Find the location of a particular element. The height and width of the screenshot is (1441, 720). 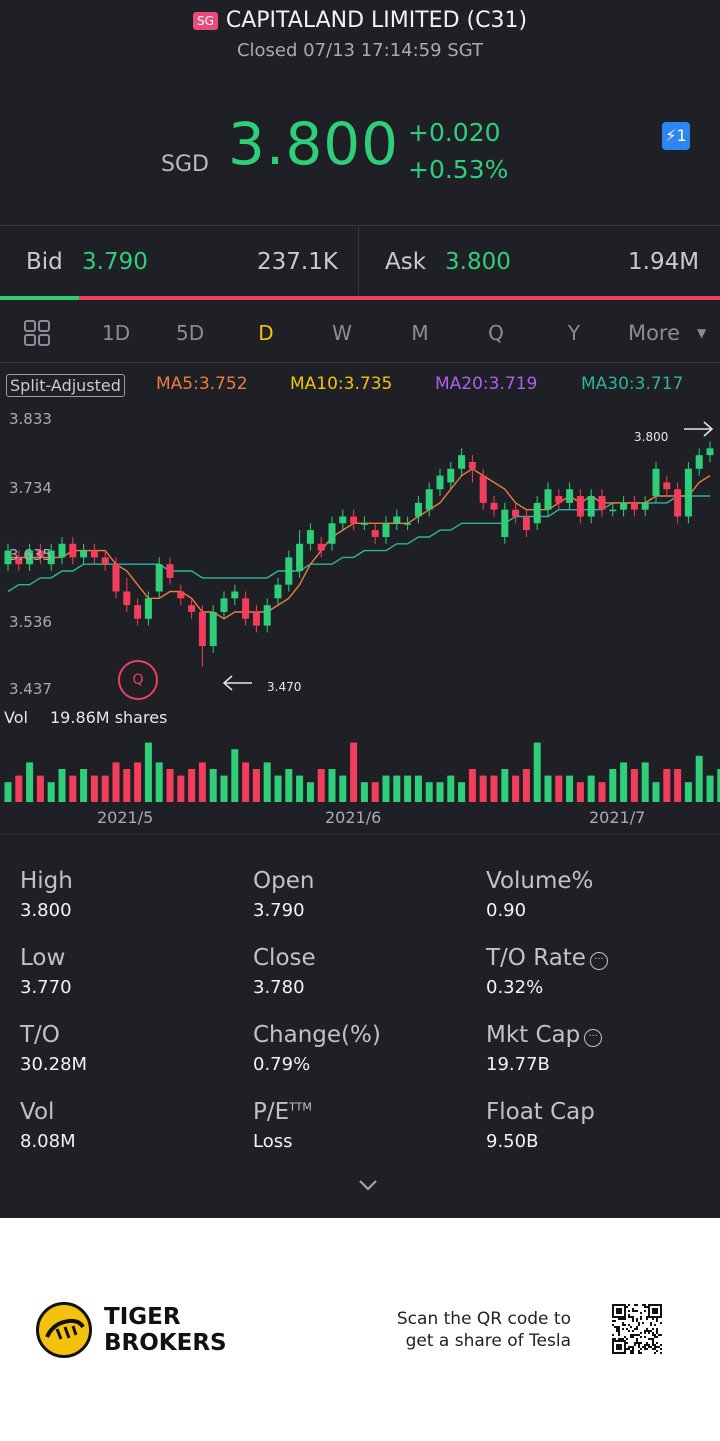

quarter-report-marker: Q is located at coordinates (138, 680).